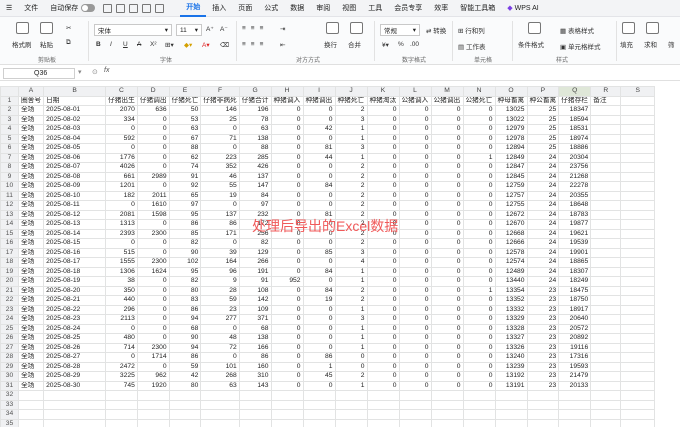 The image size is (680, 427). Describe the element at coordinates (9, 195) in the screenshot. I see `row-header: 11` at that location.